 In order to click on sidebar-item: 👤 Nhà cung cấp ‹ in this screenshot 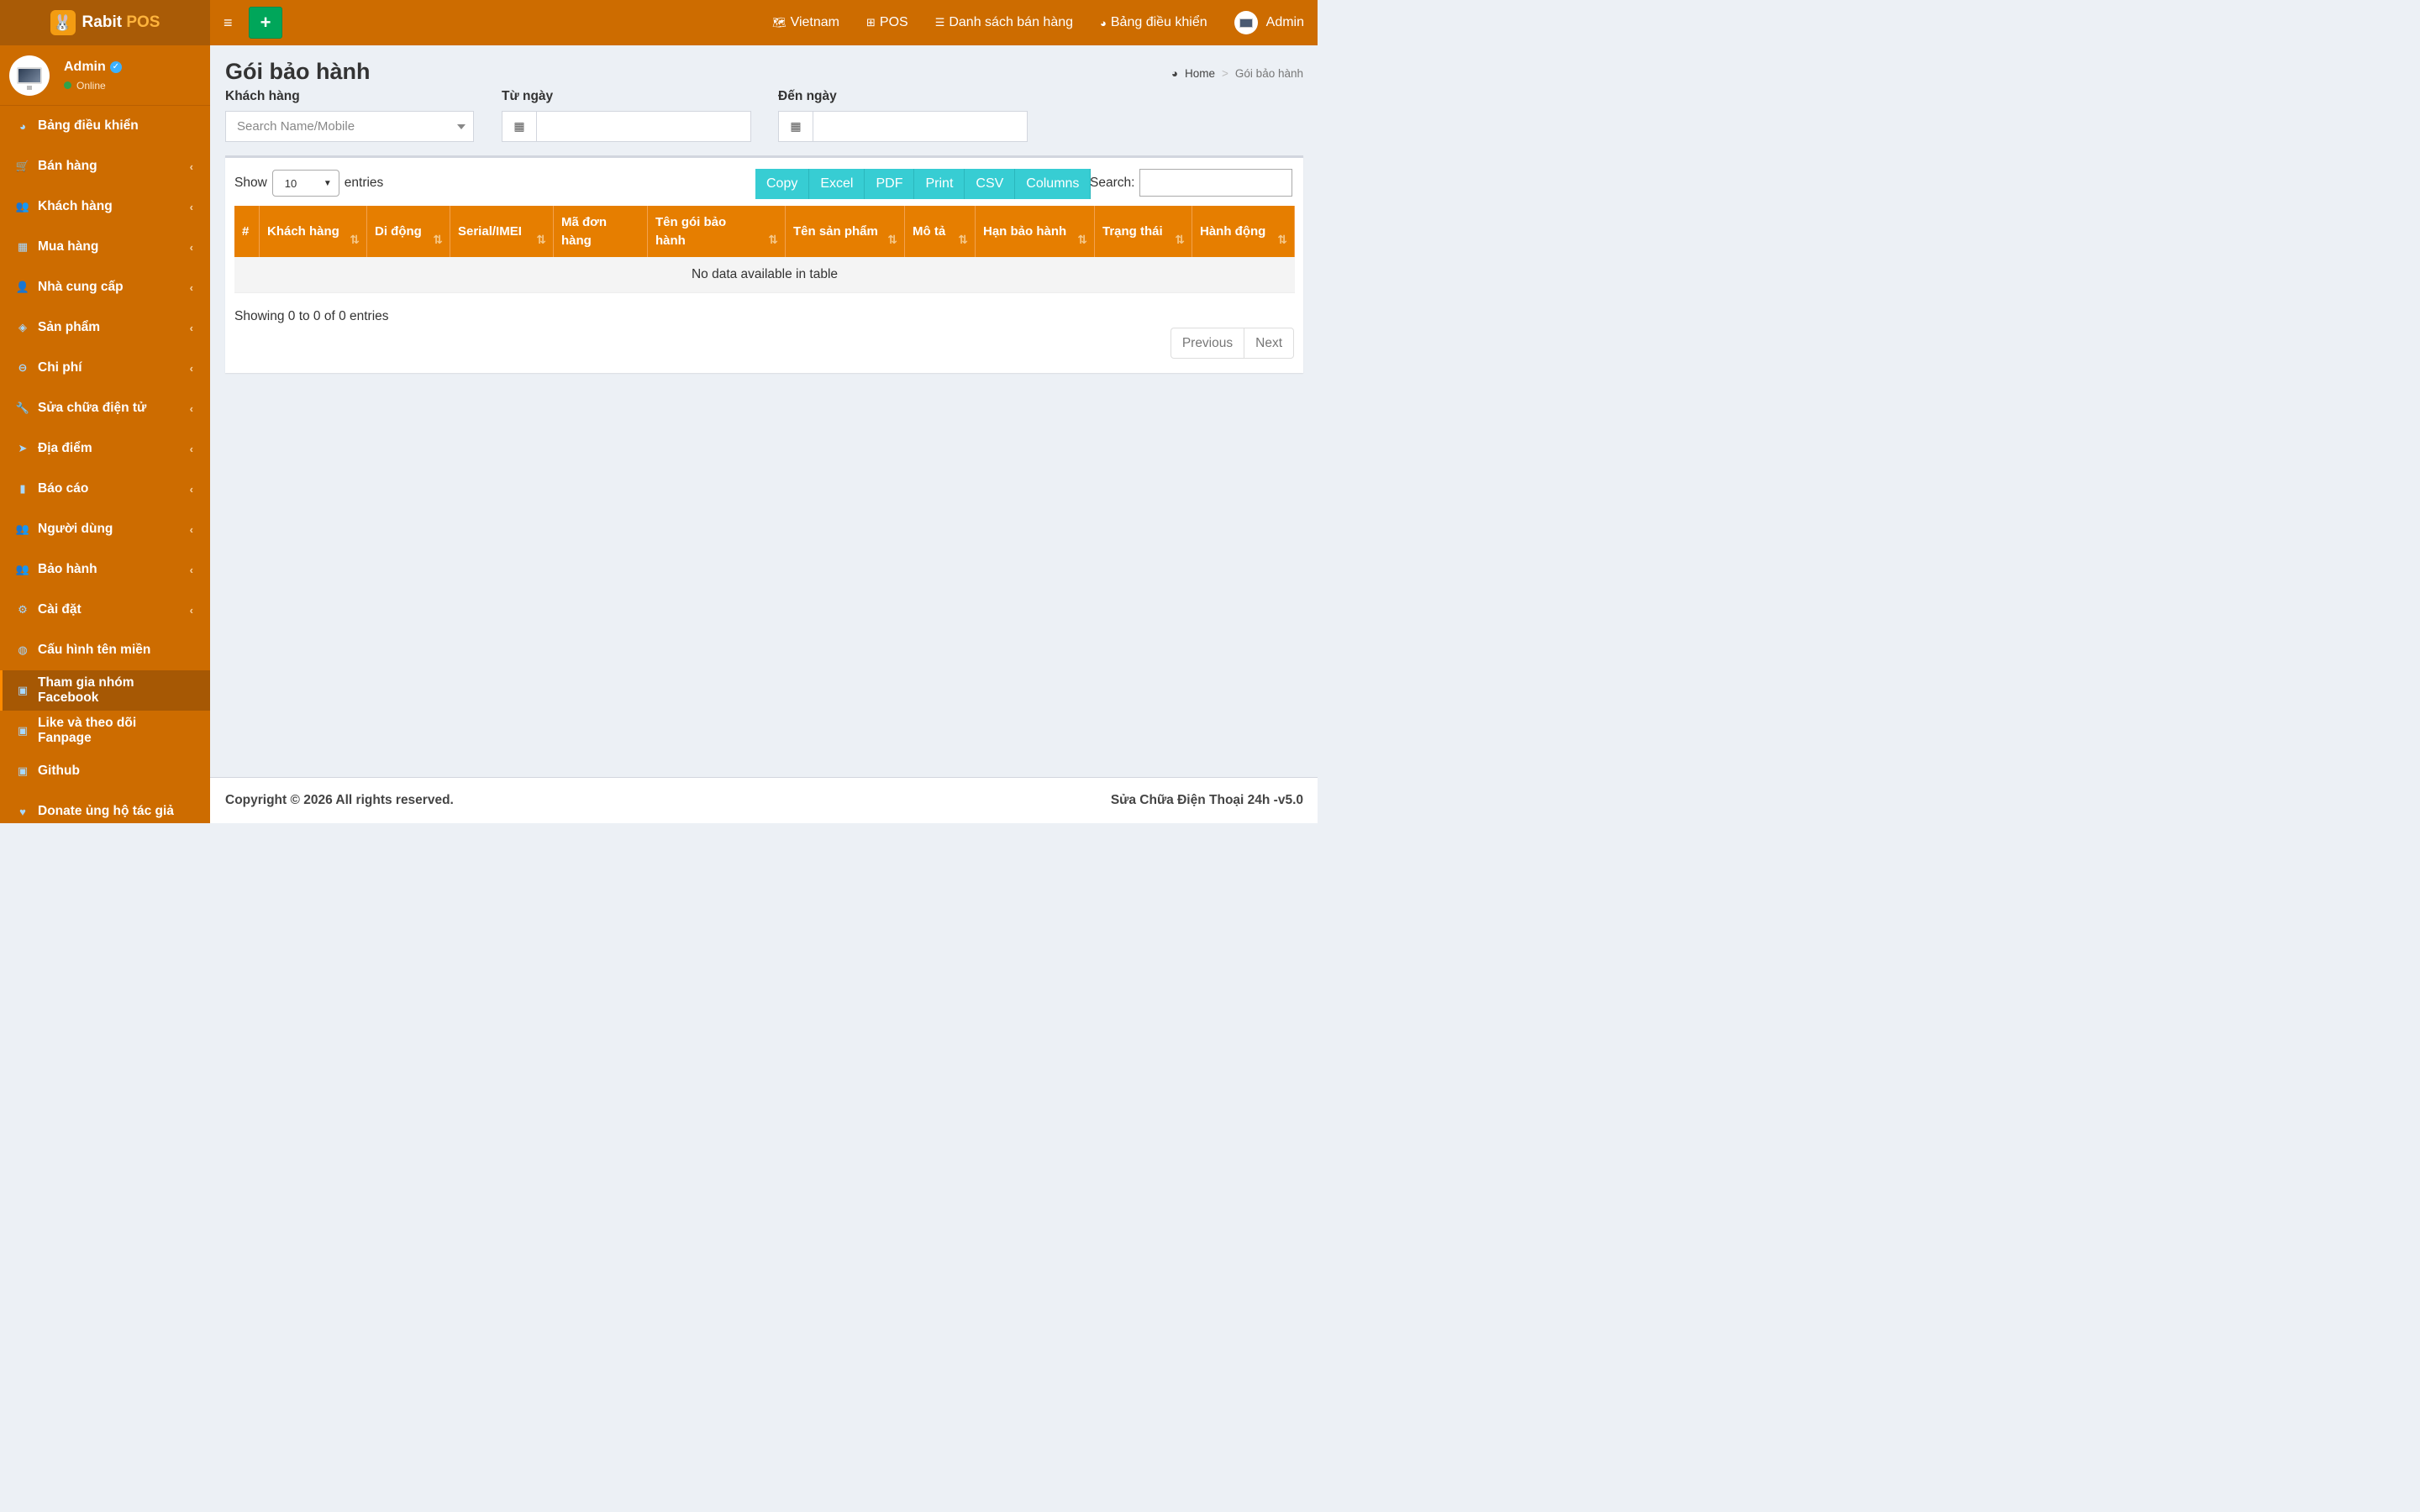, I will do `click(105, 287)`.